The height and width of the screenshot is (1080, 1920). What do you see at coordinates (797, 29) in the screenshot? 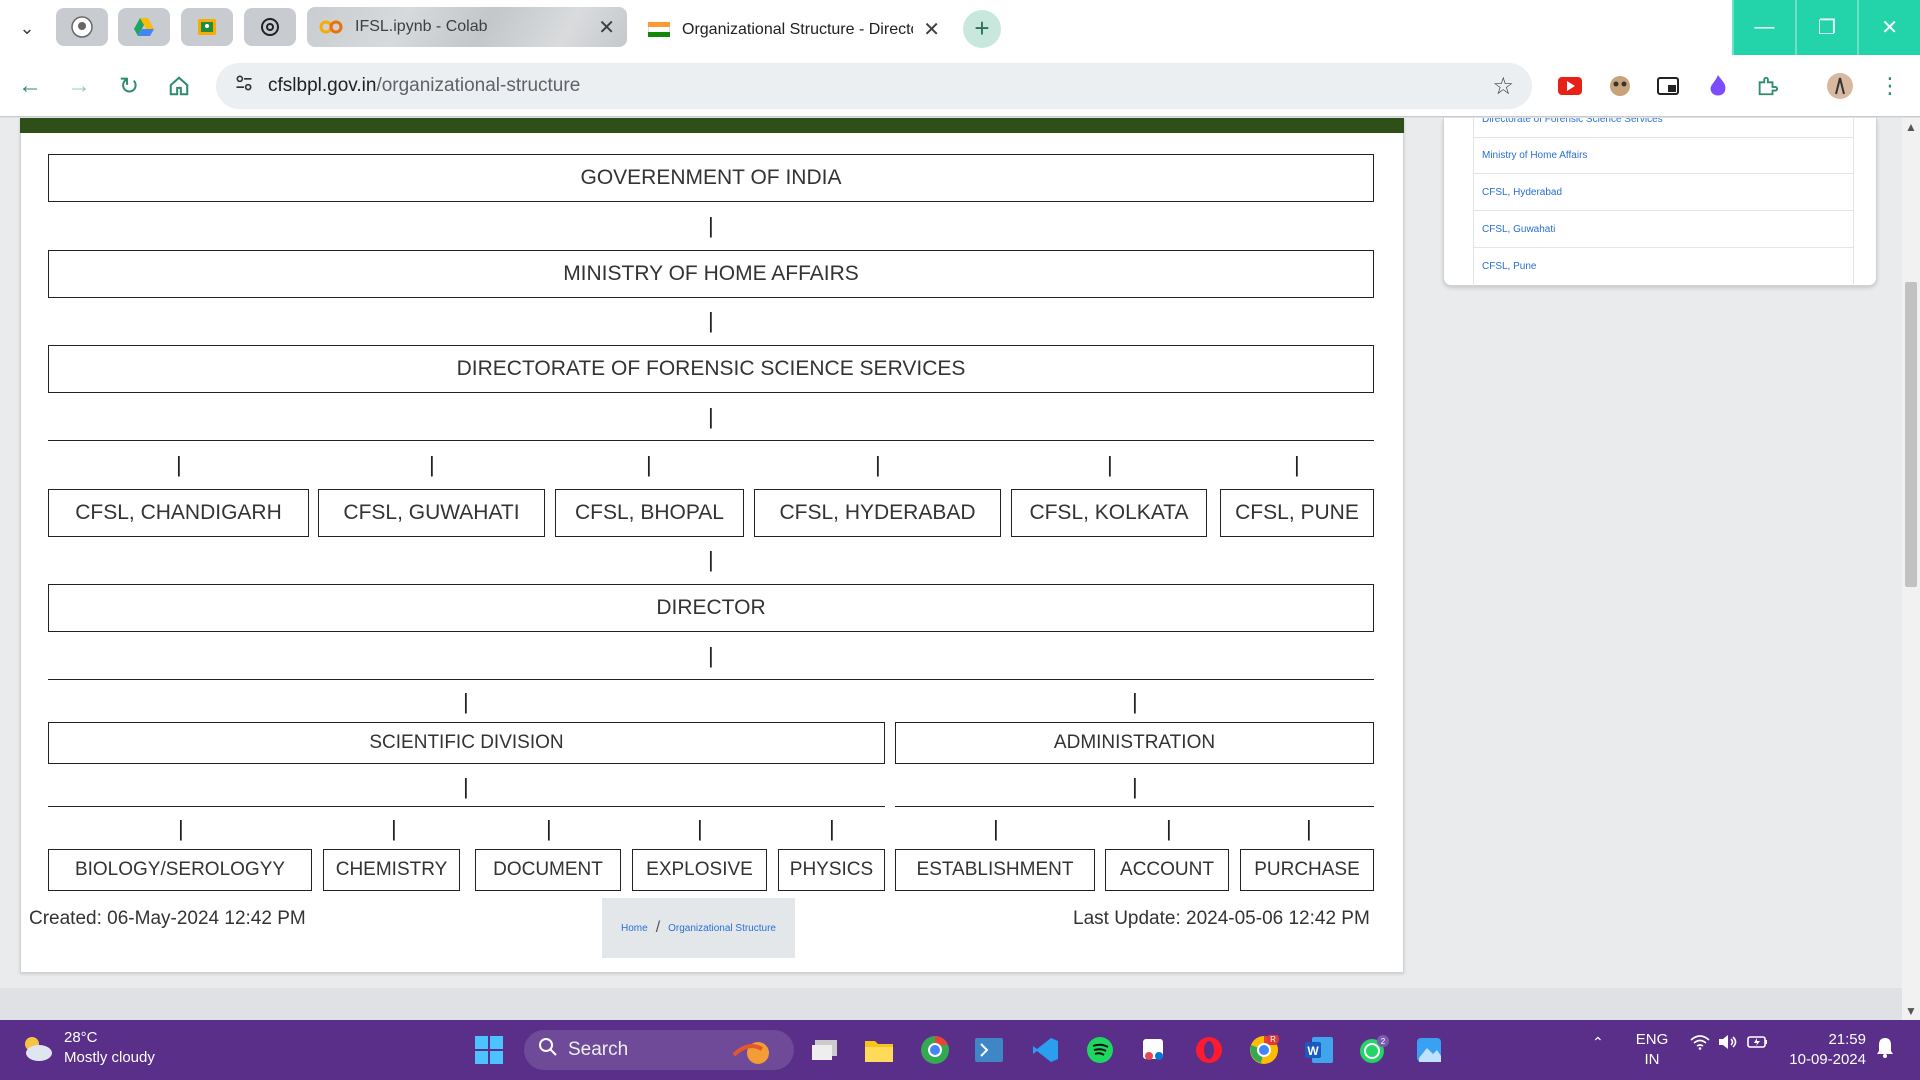
I see `tab-title: Organizational Structure - Directorate` at bounding box center [797, 29].